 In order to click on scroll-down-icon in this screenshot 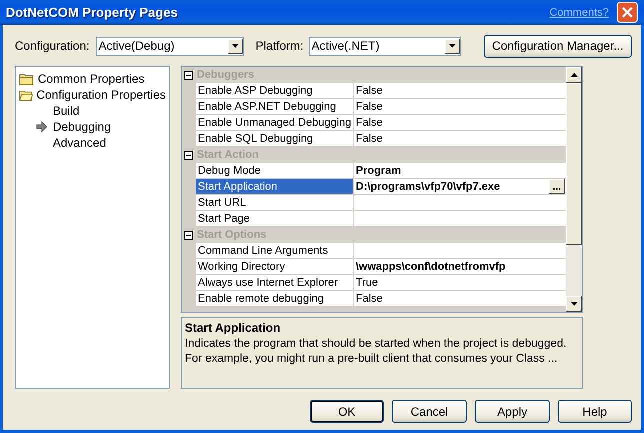, I will do `click(574, 304)`.